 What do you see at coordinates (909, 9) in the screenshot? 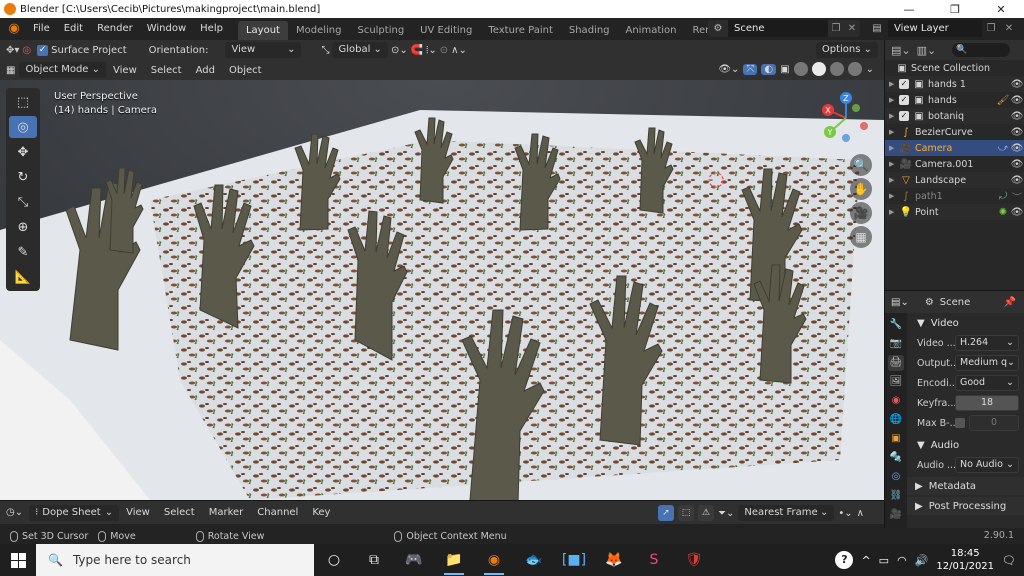
I see `minimize-button: —` at bounding box center [909, 9].